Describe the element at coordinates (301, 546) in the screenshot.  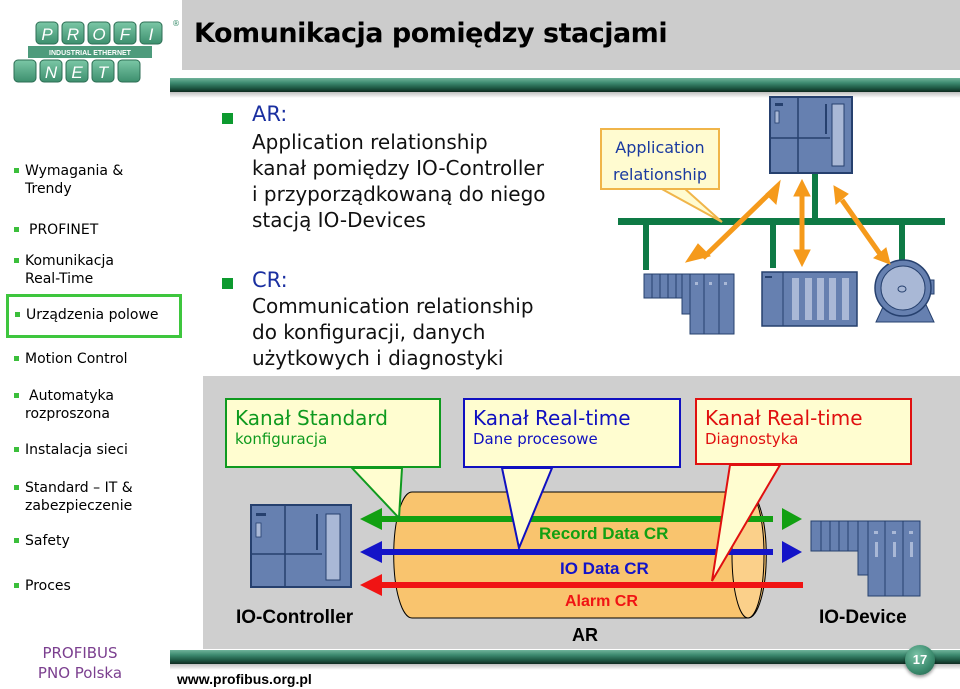
I see `io-controller-icon` at that location.